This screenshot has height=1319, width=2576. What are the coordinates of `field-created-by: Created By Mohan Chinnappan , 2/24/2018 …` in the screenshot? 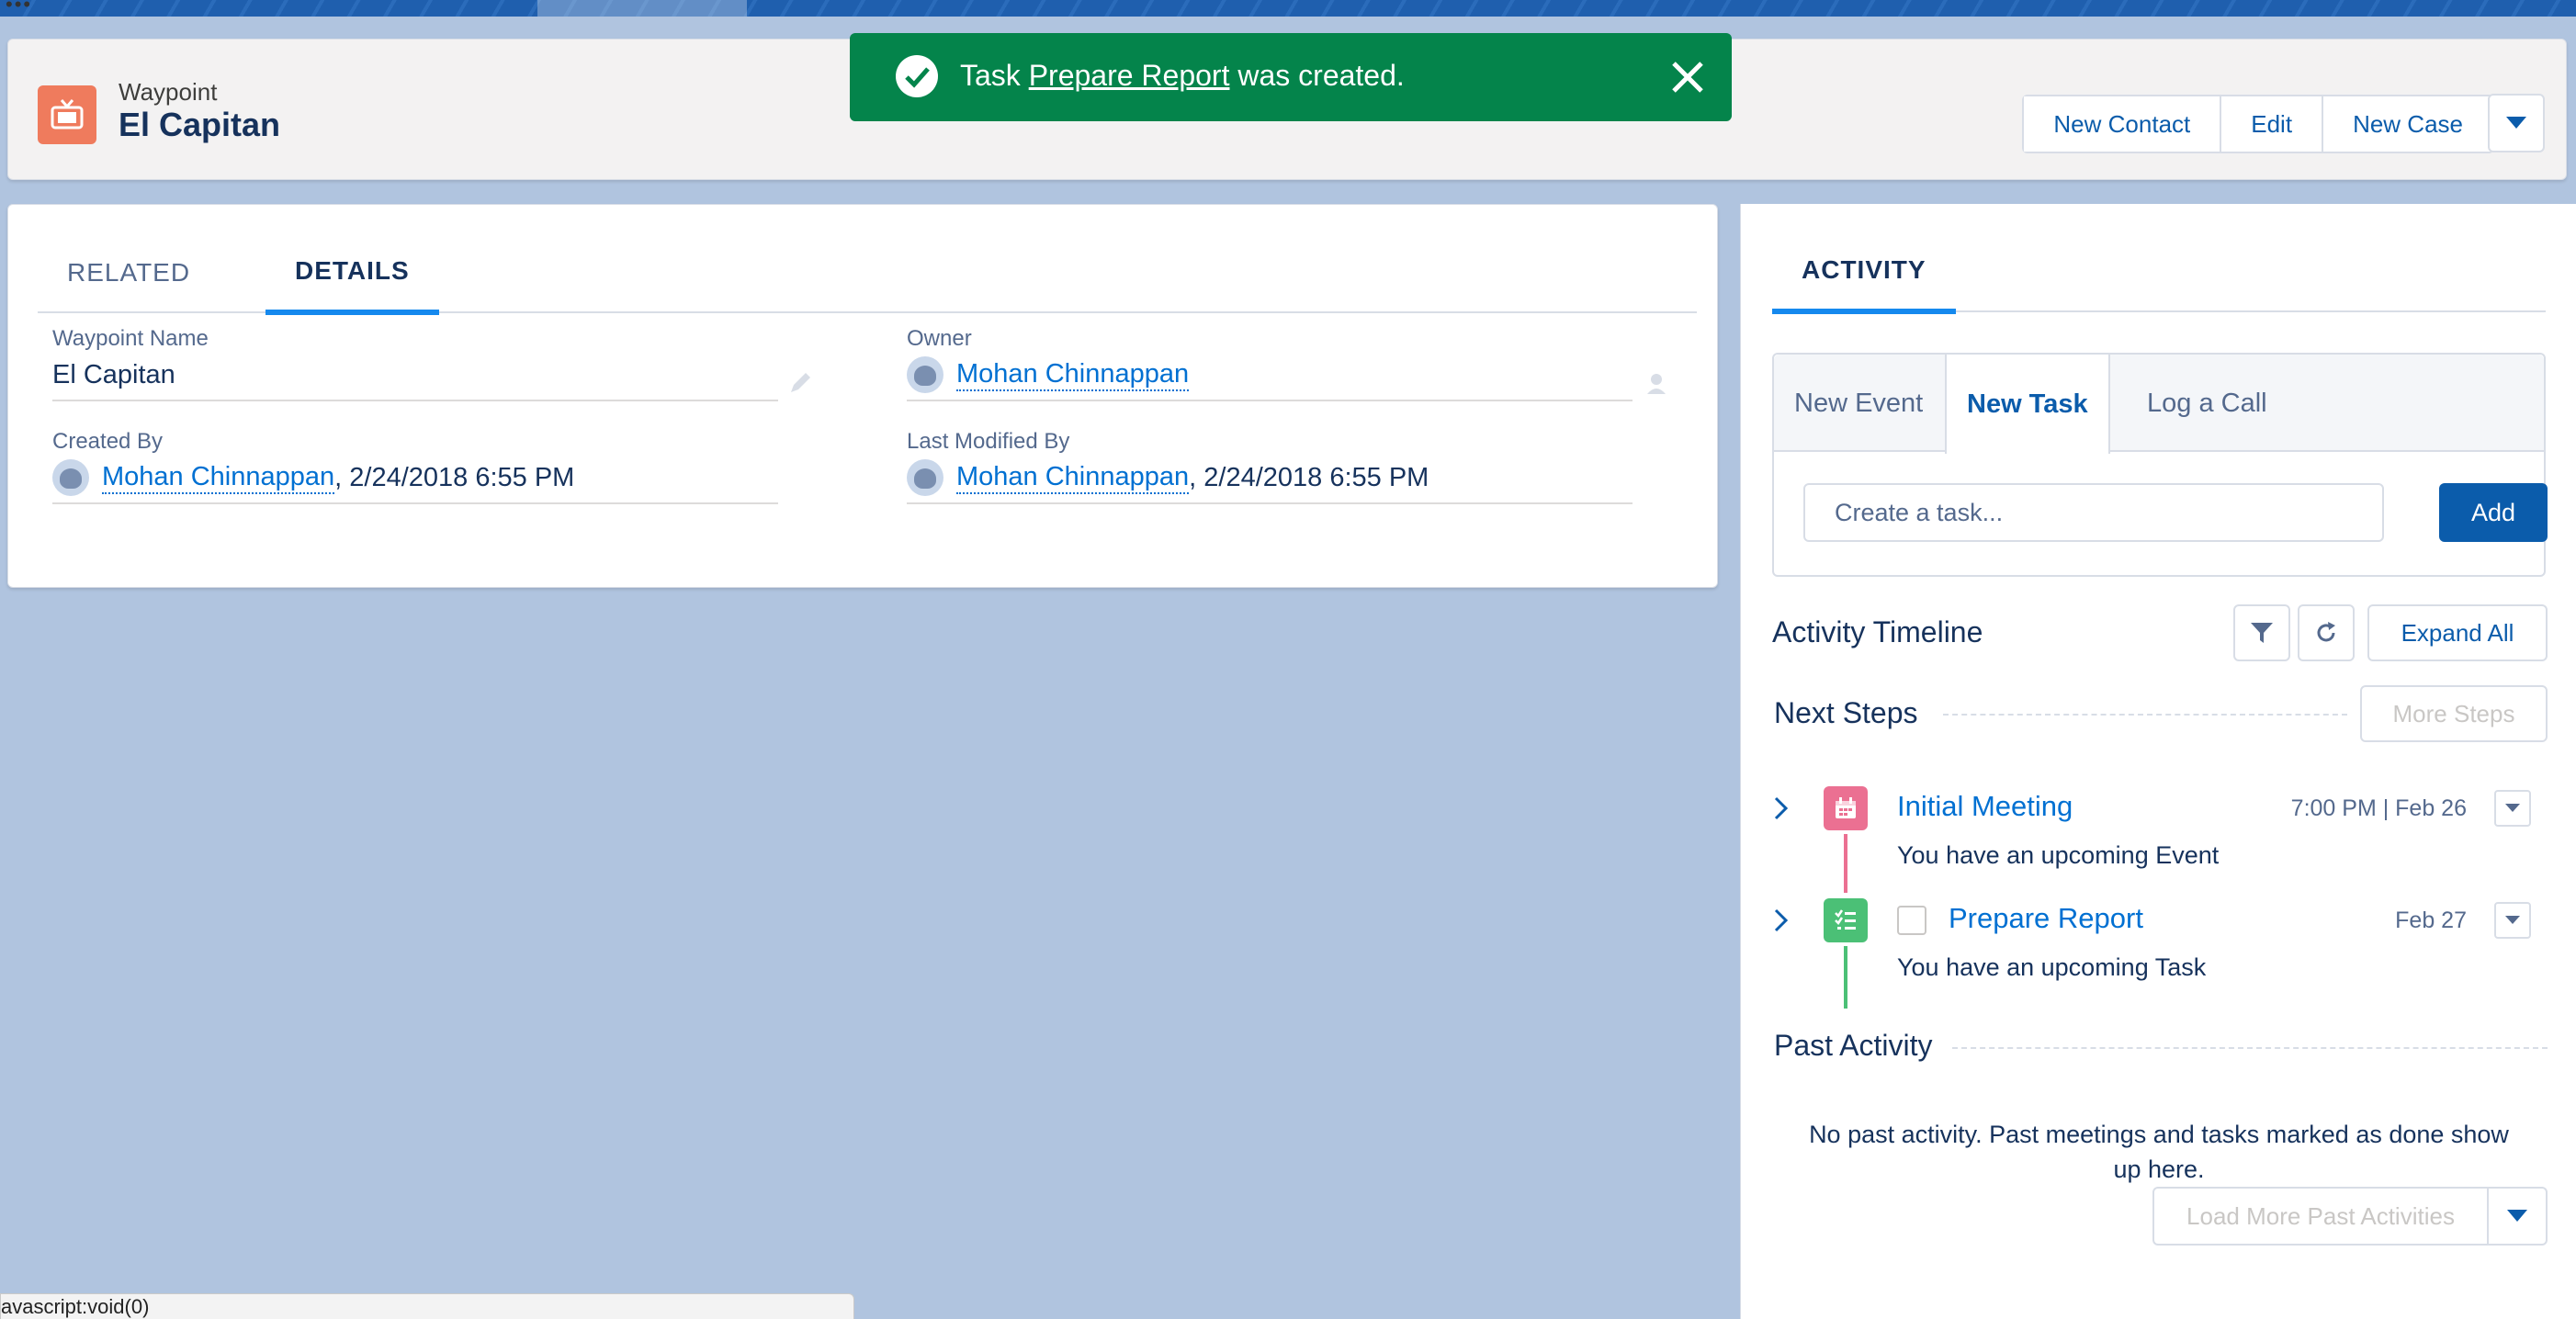 It's located at (415, 466).